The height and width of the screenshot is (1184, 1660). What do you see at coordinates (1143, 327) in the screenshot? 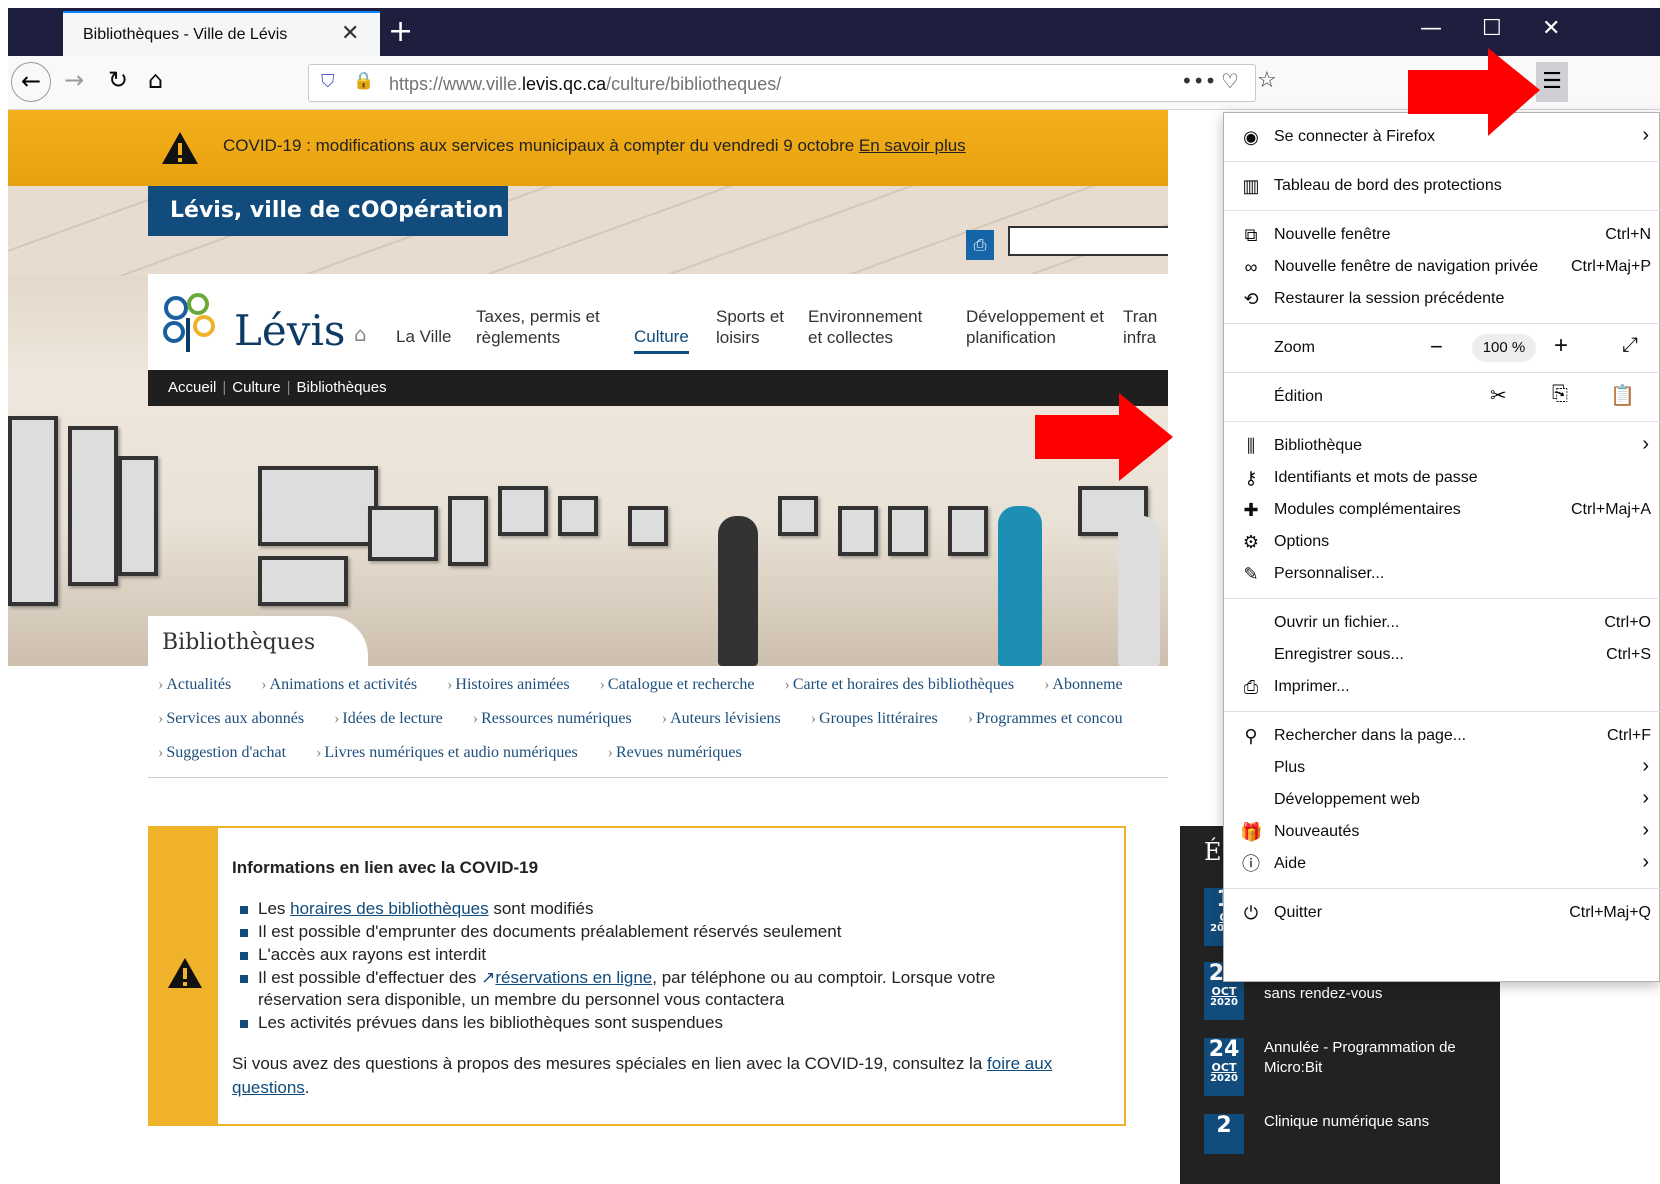
I see `menu-transport: Tran infra` at bounding box center [1143, 327].